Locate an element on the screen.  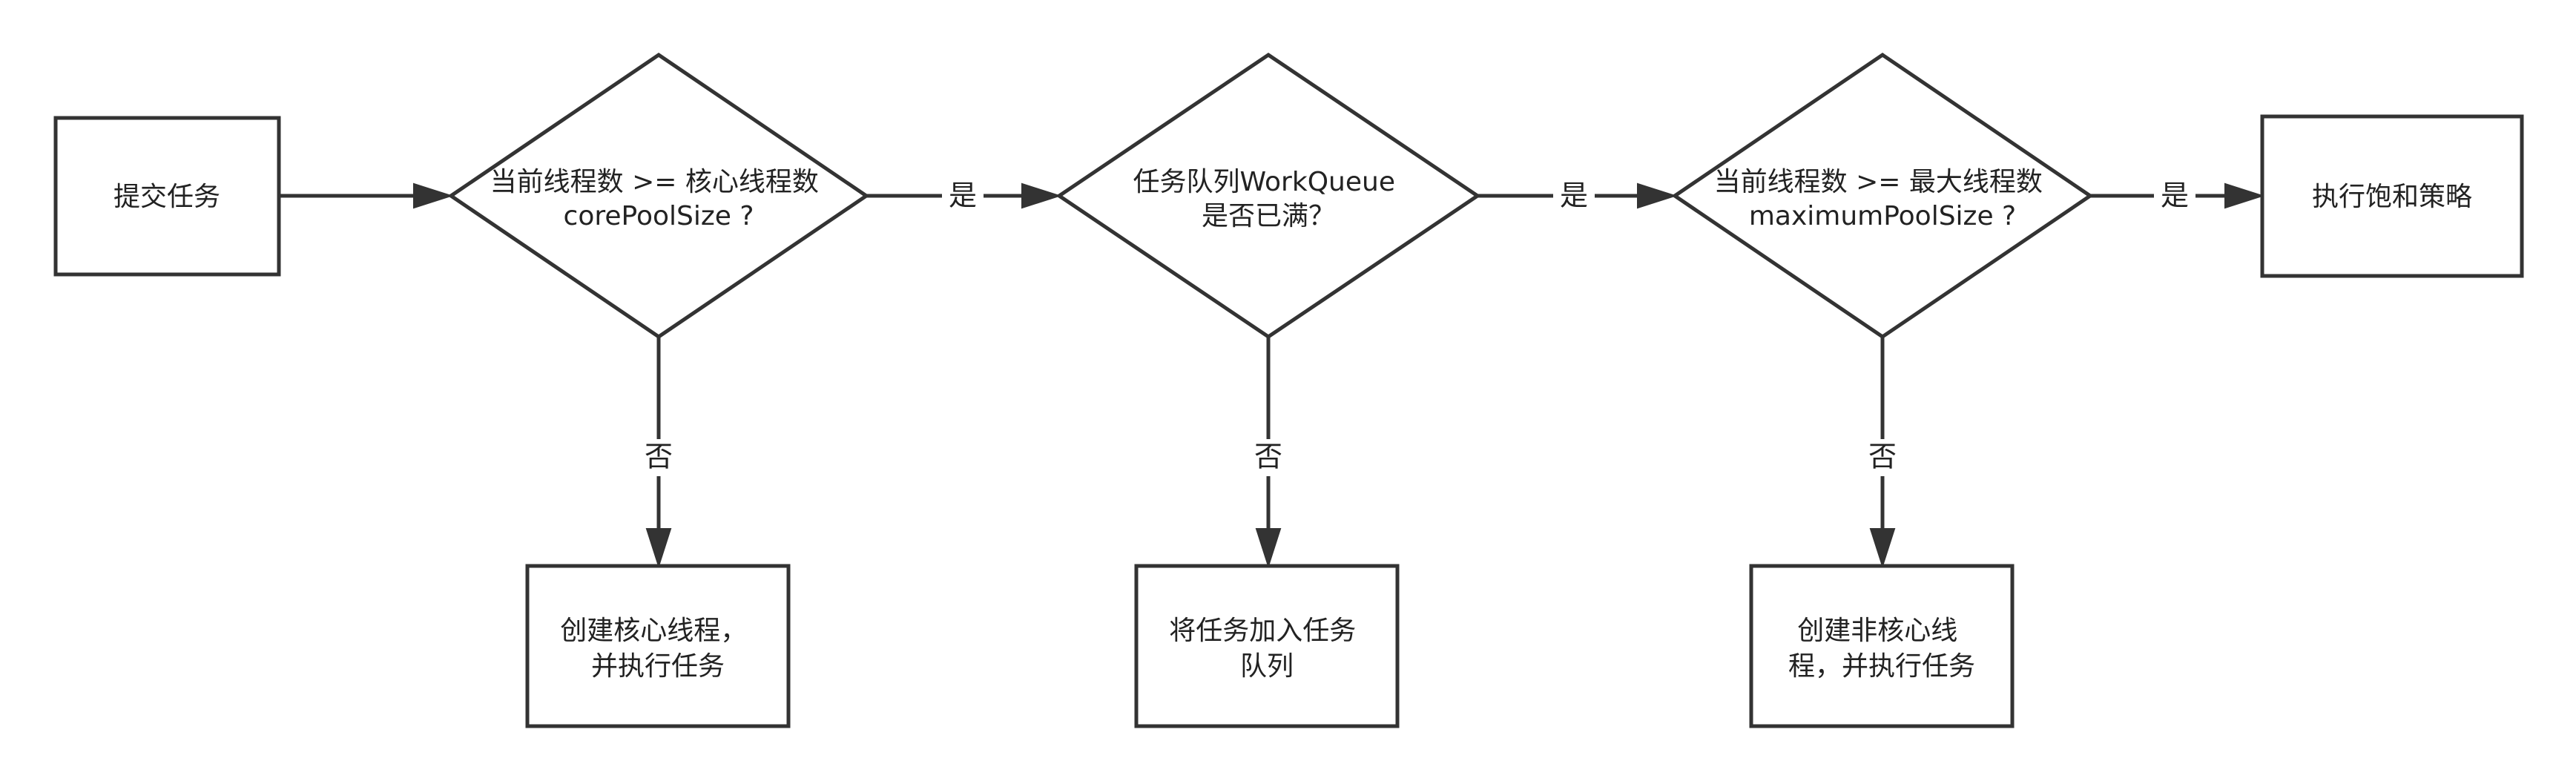
node-label: 提交任务 is located at coordinates (166, 197).